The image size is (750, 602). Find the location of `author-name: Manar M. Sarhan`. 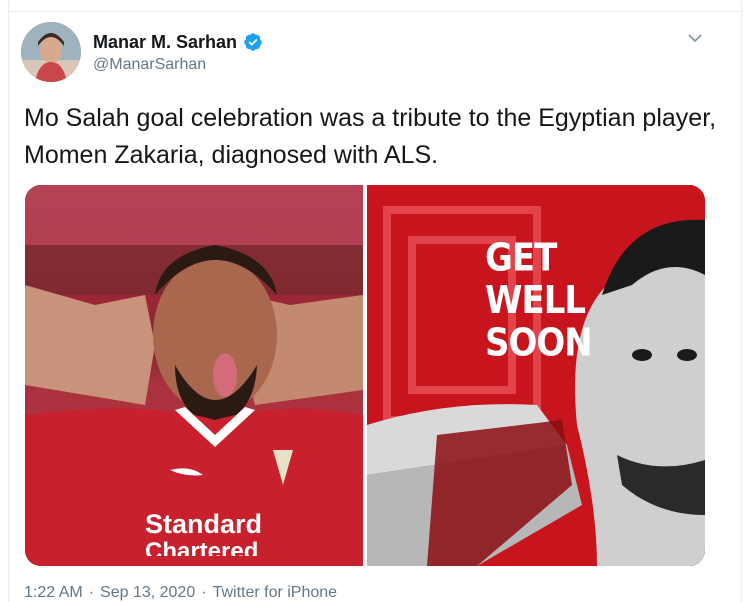

author-name: Manar M. Sarhan is located at coordinates (165, 42).